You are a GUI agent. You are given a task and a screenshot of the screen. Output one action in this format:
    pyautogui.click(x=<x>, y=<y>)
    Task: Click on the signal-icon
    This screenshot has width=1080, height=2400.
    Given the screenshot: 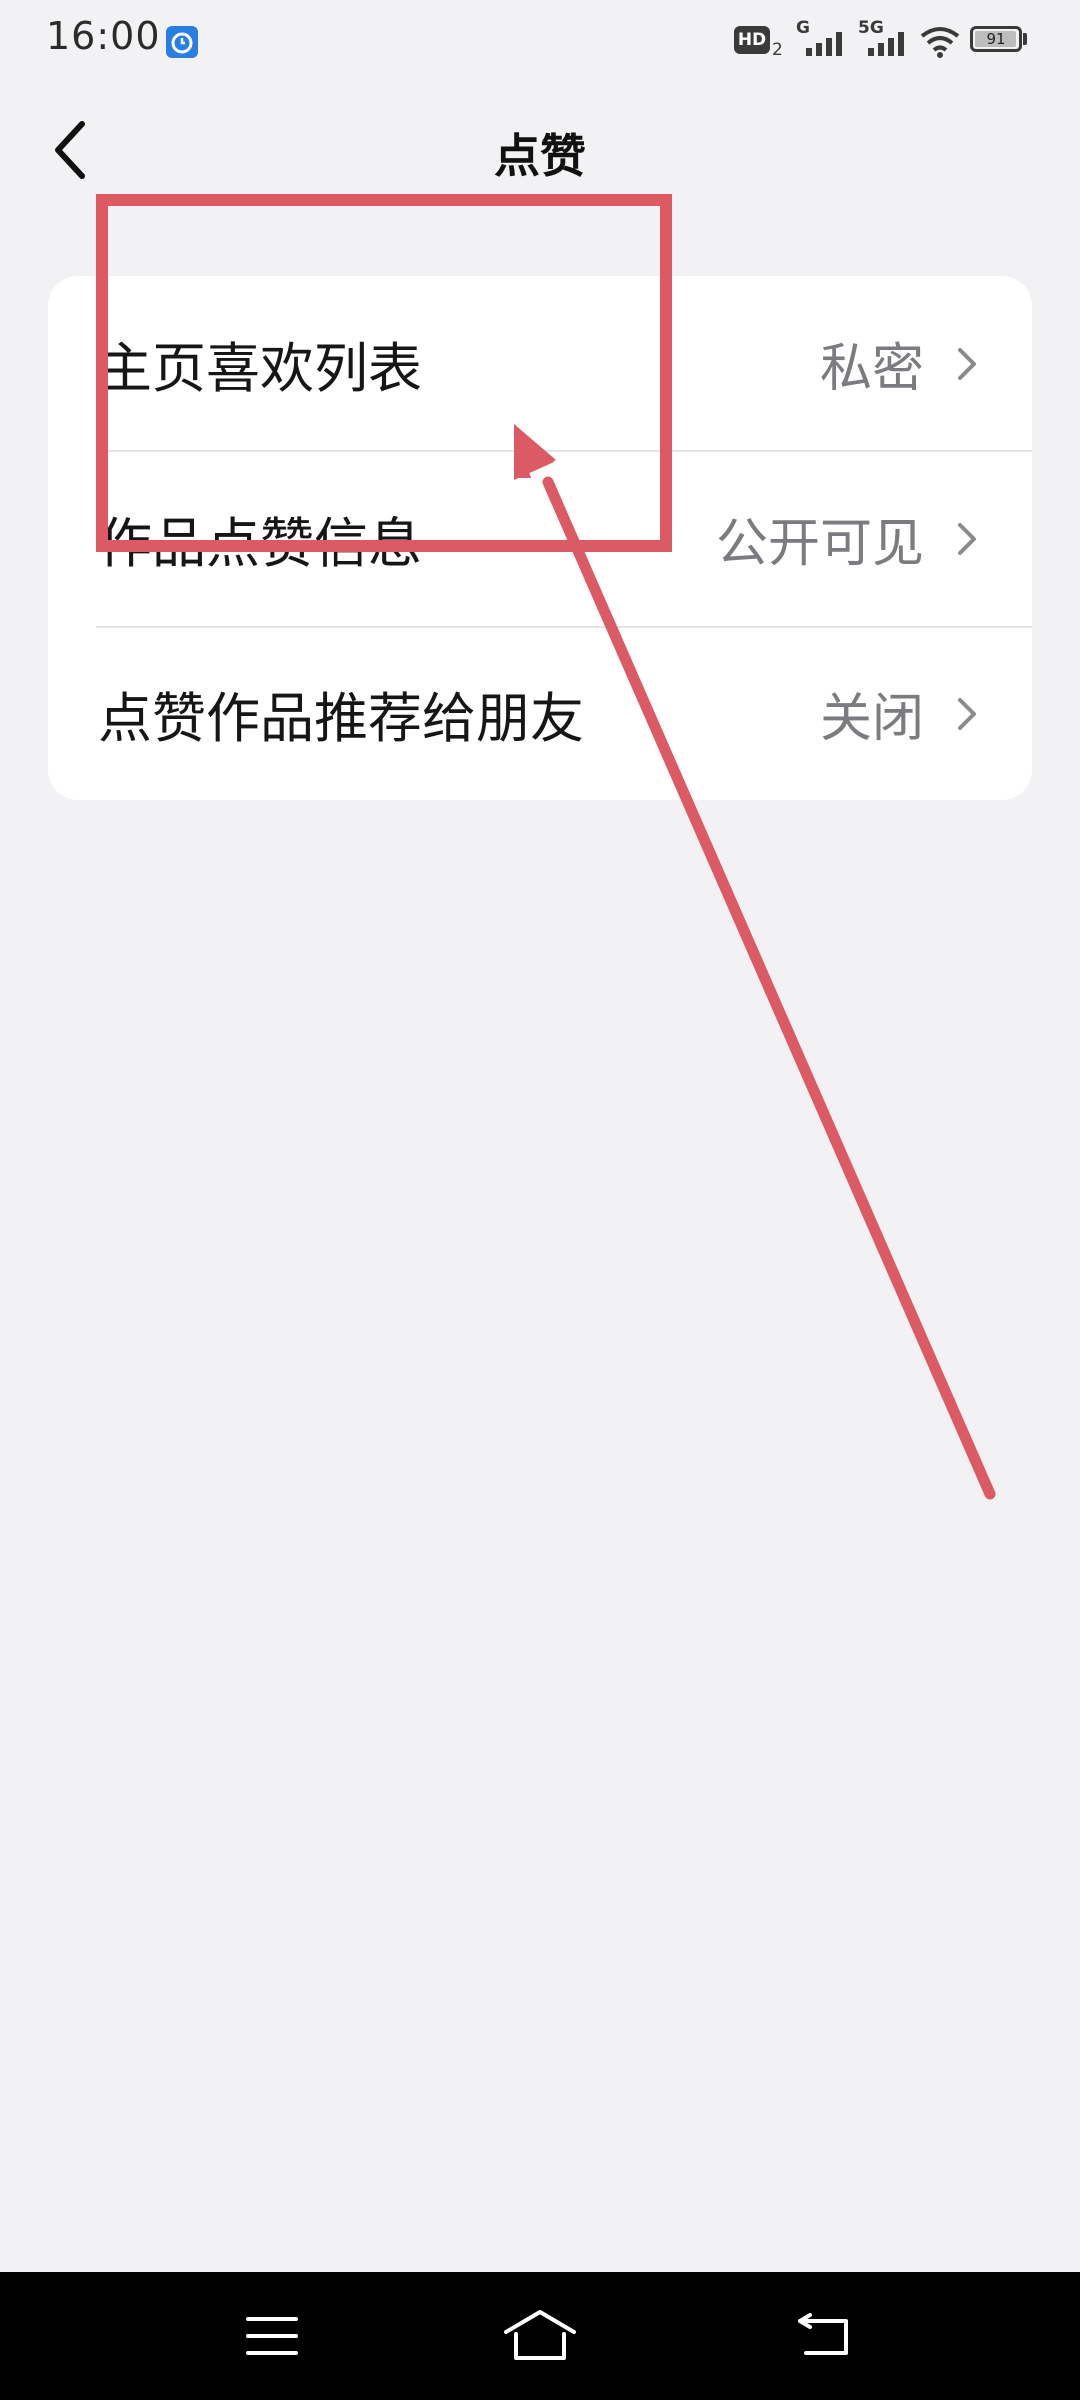 What is the action you would take?
    pyautogui.click(x=824, y=44)
    